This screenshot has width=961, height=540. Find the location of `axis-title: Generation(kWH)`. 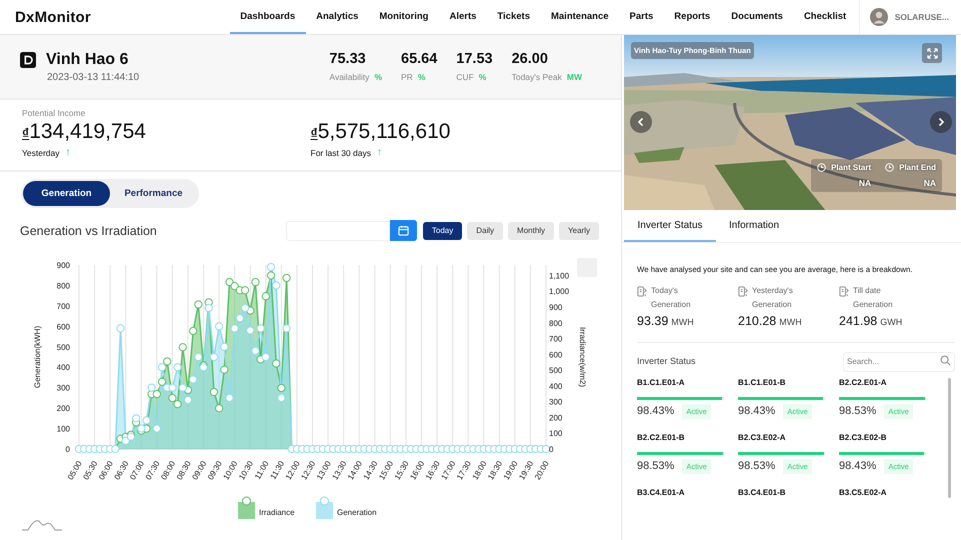

axis-title: Generation(kWH) is located at coordinates (37, 357).